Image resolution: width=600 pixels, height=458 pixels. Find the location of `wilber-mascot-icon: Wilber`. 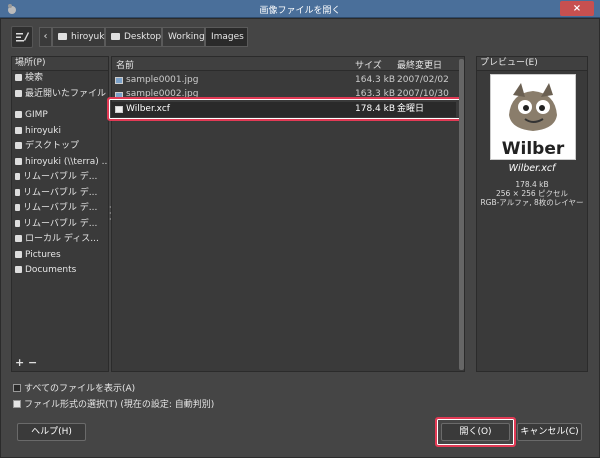

wilber-mascot-icon: Wilber is located at coordinates (533, 121).